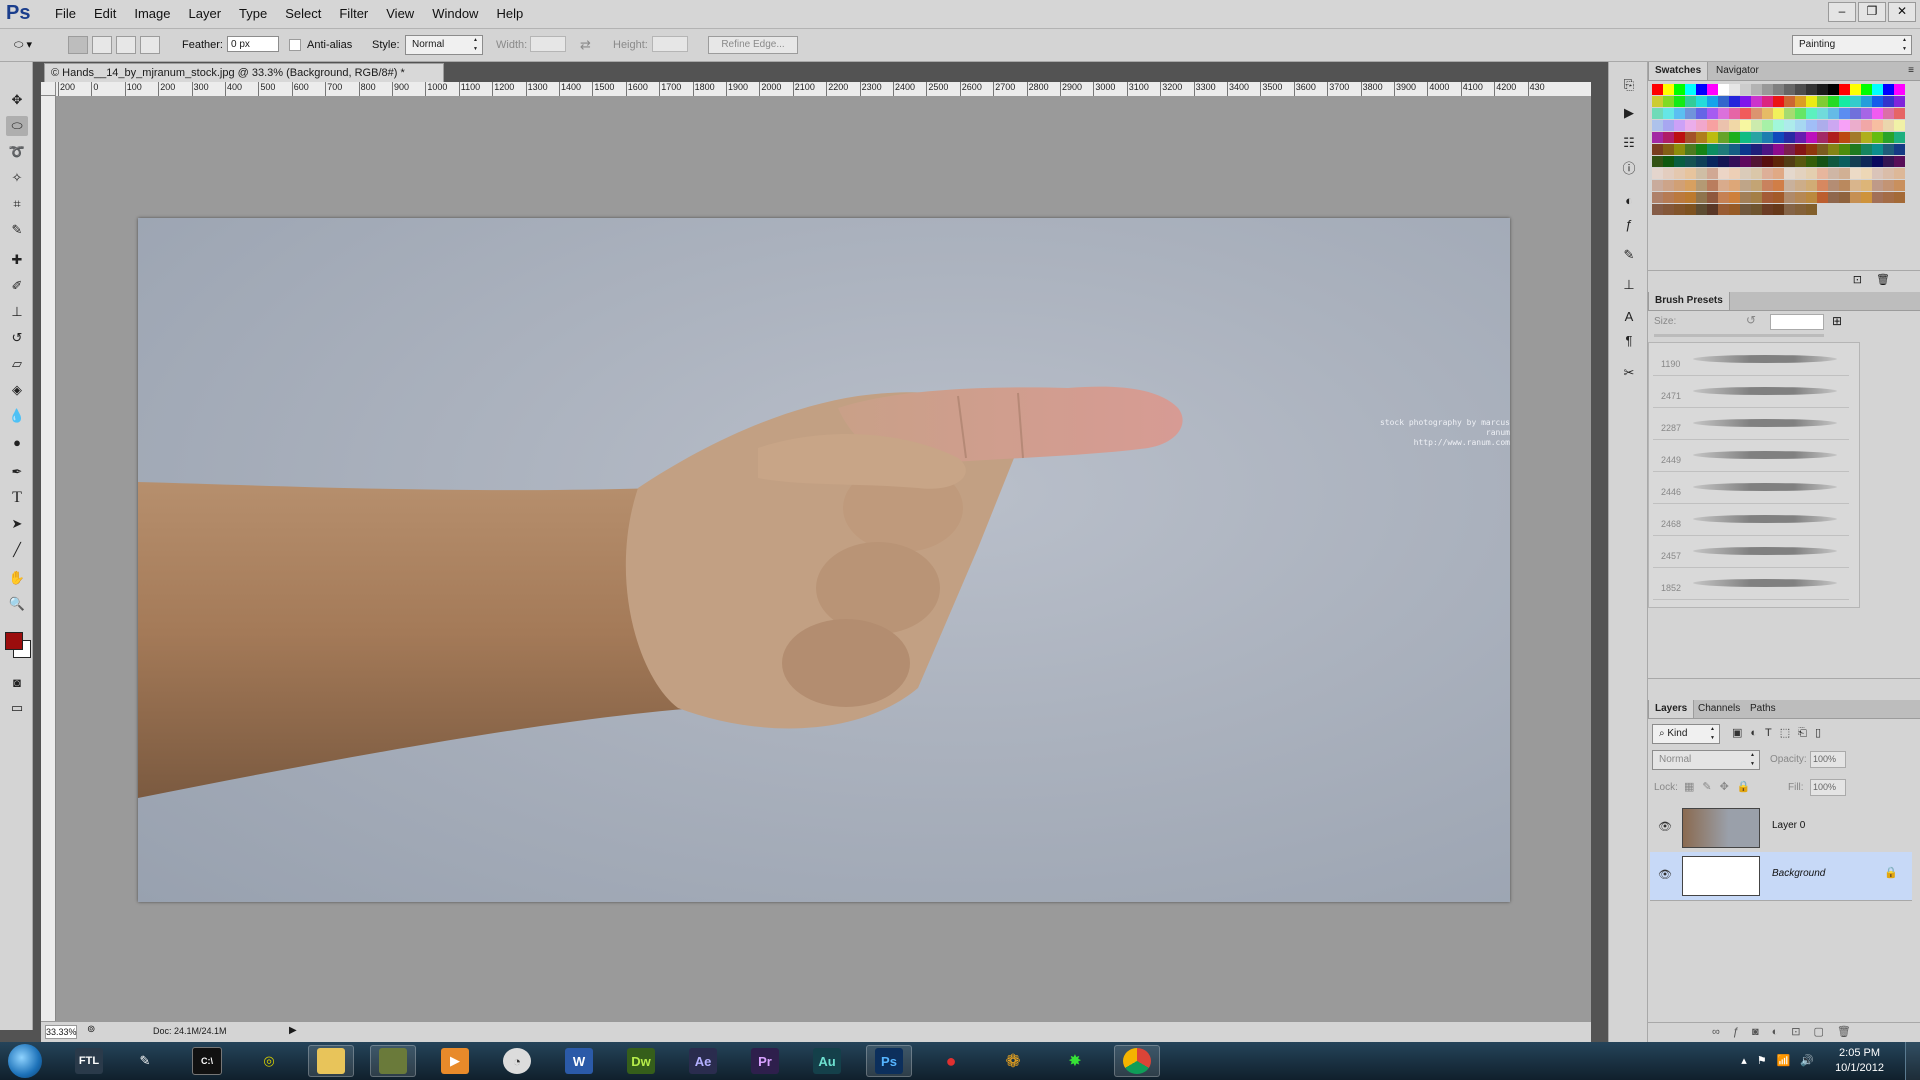  Describe the element at coordinates (1689, 301) in the screenshot. I see `tab-brush-presets: Brush Presets` at that location.